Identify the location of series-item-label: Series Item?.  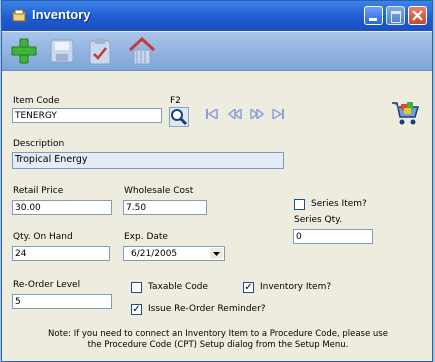
(339, 204).